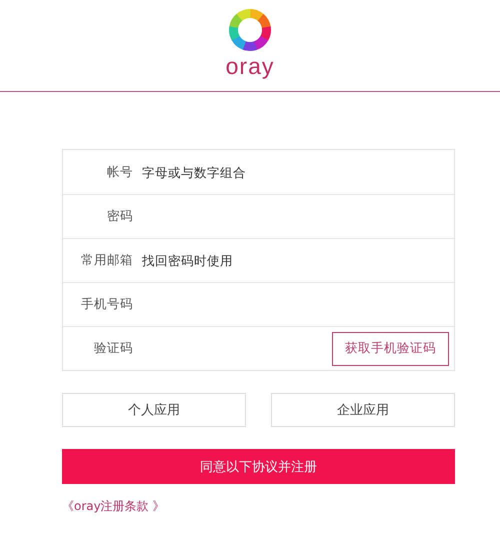  What do you see at coordinates (258, 466) in the screenshot?
I see `register-button: 同意以下协议并注册` at bounding box center [258, 466].